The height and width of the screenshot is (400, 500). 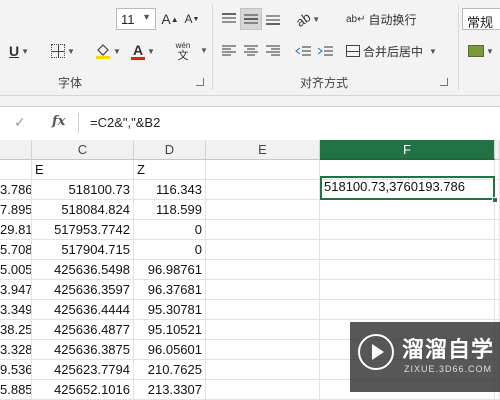 I want to click on grid-cell: 425636.3597, so click(x=83, y=290).